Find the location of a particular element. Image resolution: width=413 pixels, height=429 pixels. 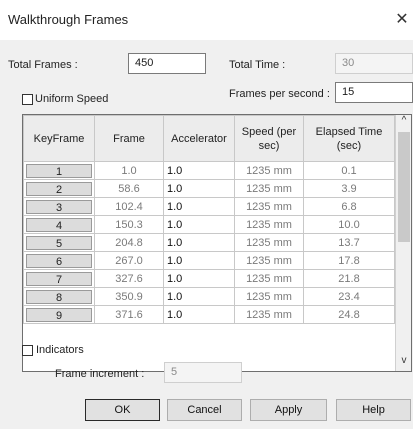

keyframe-cell: 3 is located at coordinates (59, 206).